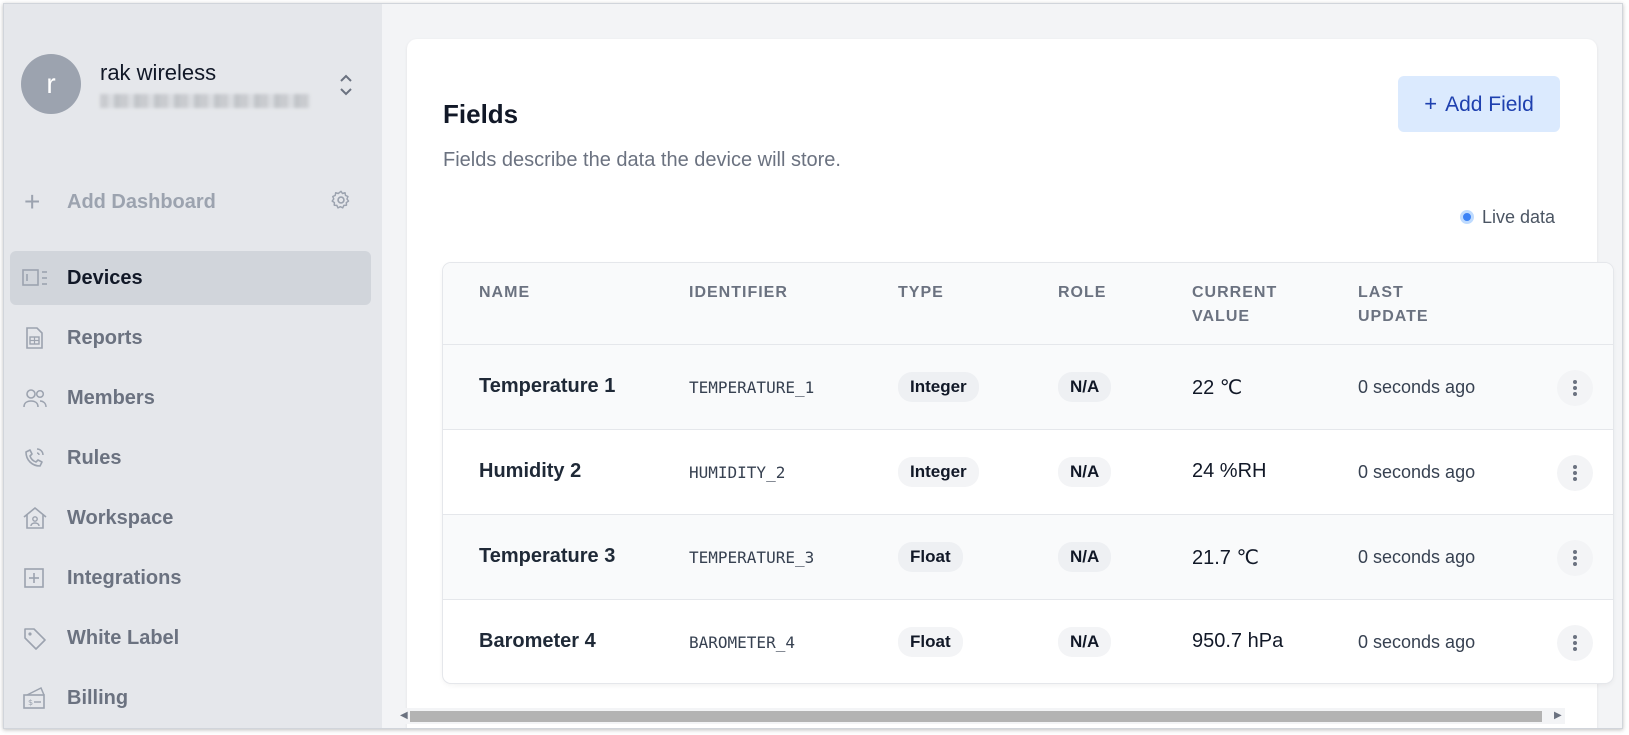 The width and height of the screenshot is (1629, 735). Describe the element at coordinates (158, 72) in the screenshot. I see `org-name: rak wireless` at that location.